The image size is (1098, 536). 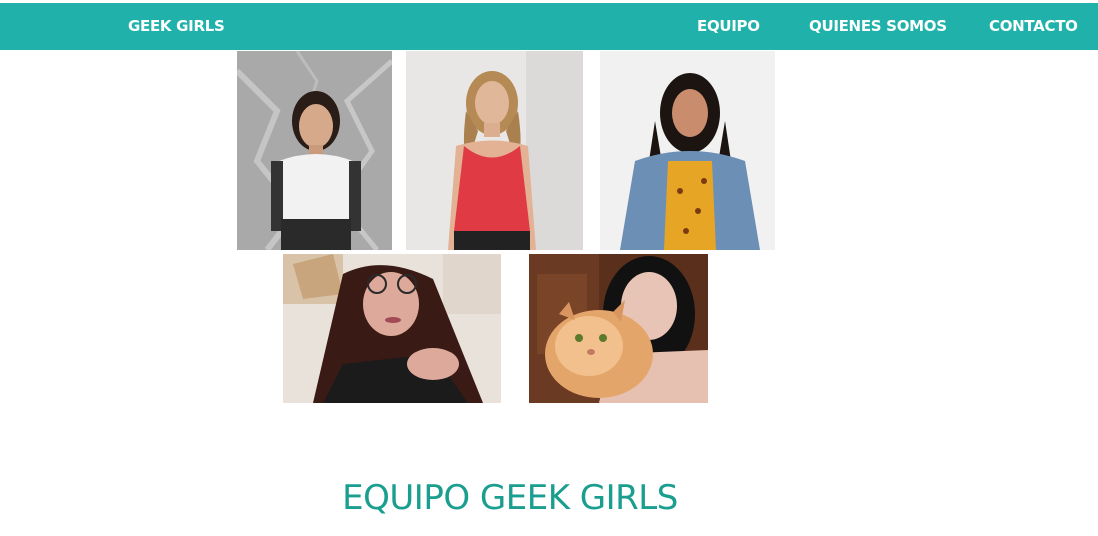 I want to click on team-section-title: EQUIPO GEEK GIRLS, so click(x=510, y=498).